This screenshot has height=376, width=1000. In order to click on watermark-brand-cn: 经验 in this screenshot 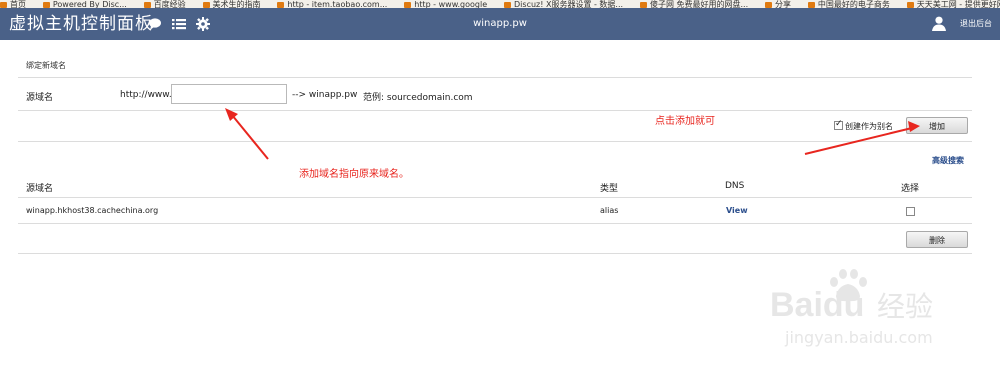, I will do `click(905, 306)`.